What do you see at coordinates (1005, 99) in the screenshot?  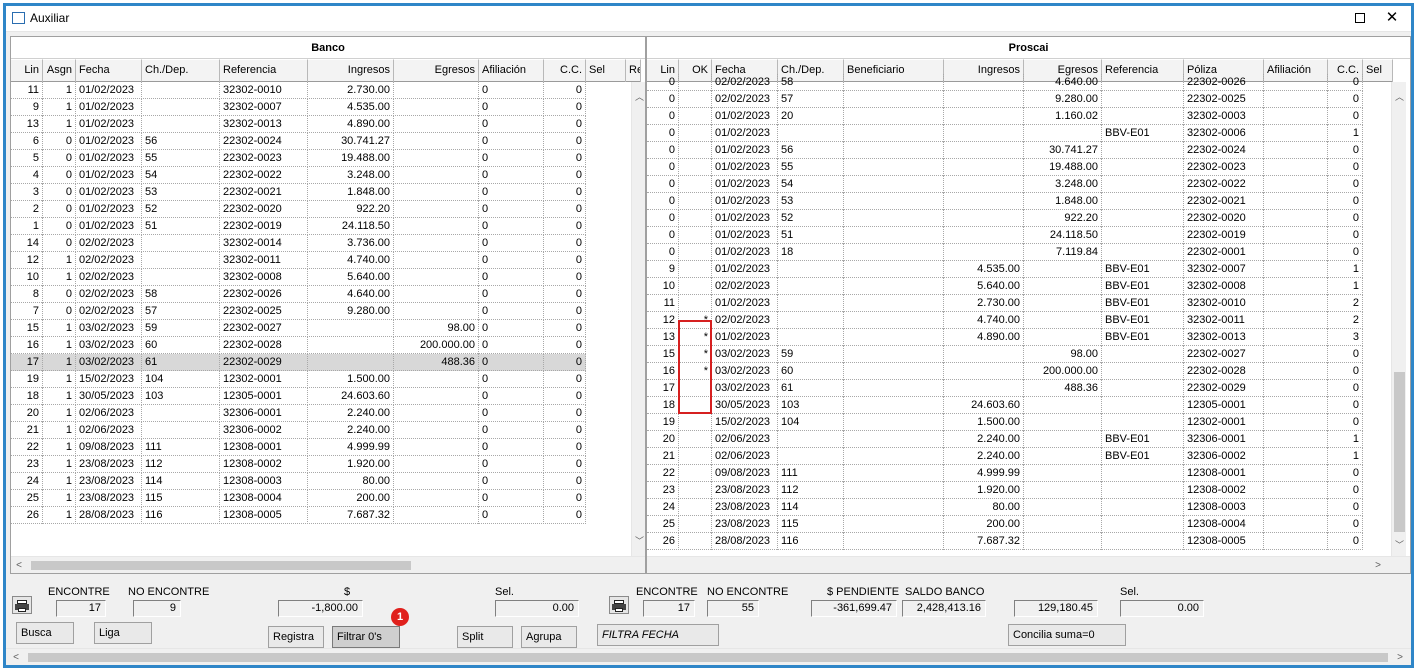 I see `table-row: 0 02/02/2023 57 9.280.00 22302-0025 0` at bounding box center [1005, 99].